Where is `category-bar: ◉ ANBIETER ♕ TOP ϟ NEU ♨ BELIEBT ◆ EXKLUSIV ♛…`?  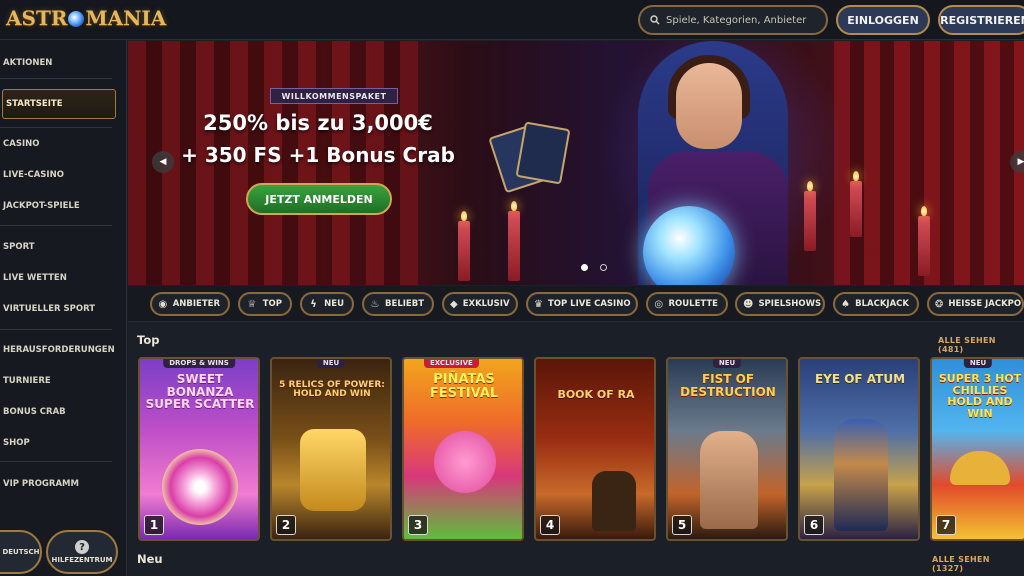 category-bar: ◉ ANBIETER ♕ TOP ϟ NEU ♨ BELIEBT ◆ EXKLUSIV ♛… is located at coordinates (576, 304).